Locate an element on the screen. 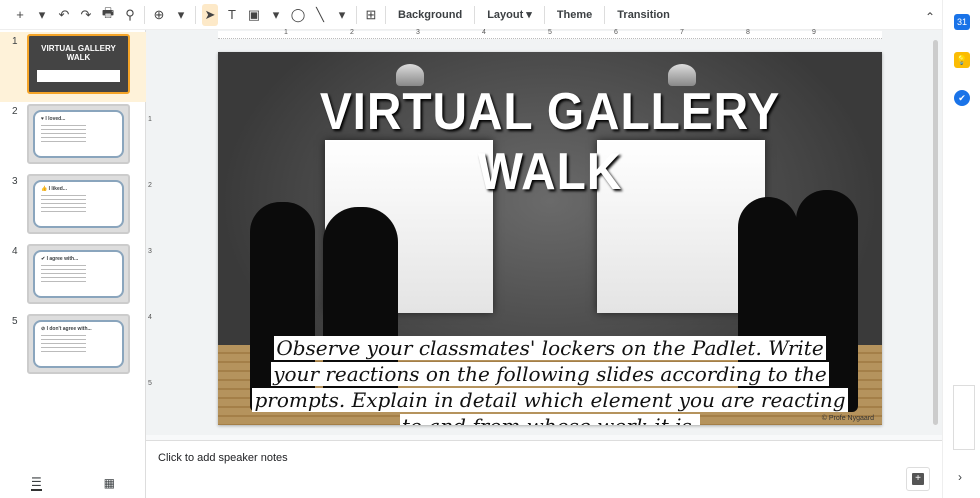 The image size is (980, 498). slide-credit: © Profe Nygaard is located at coordinates (847, 418).